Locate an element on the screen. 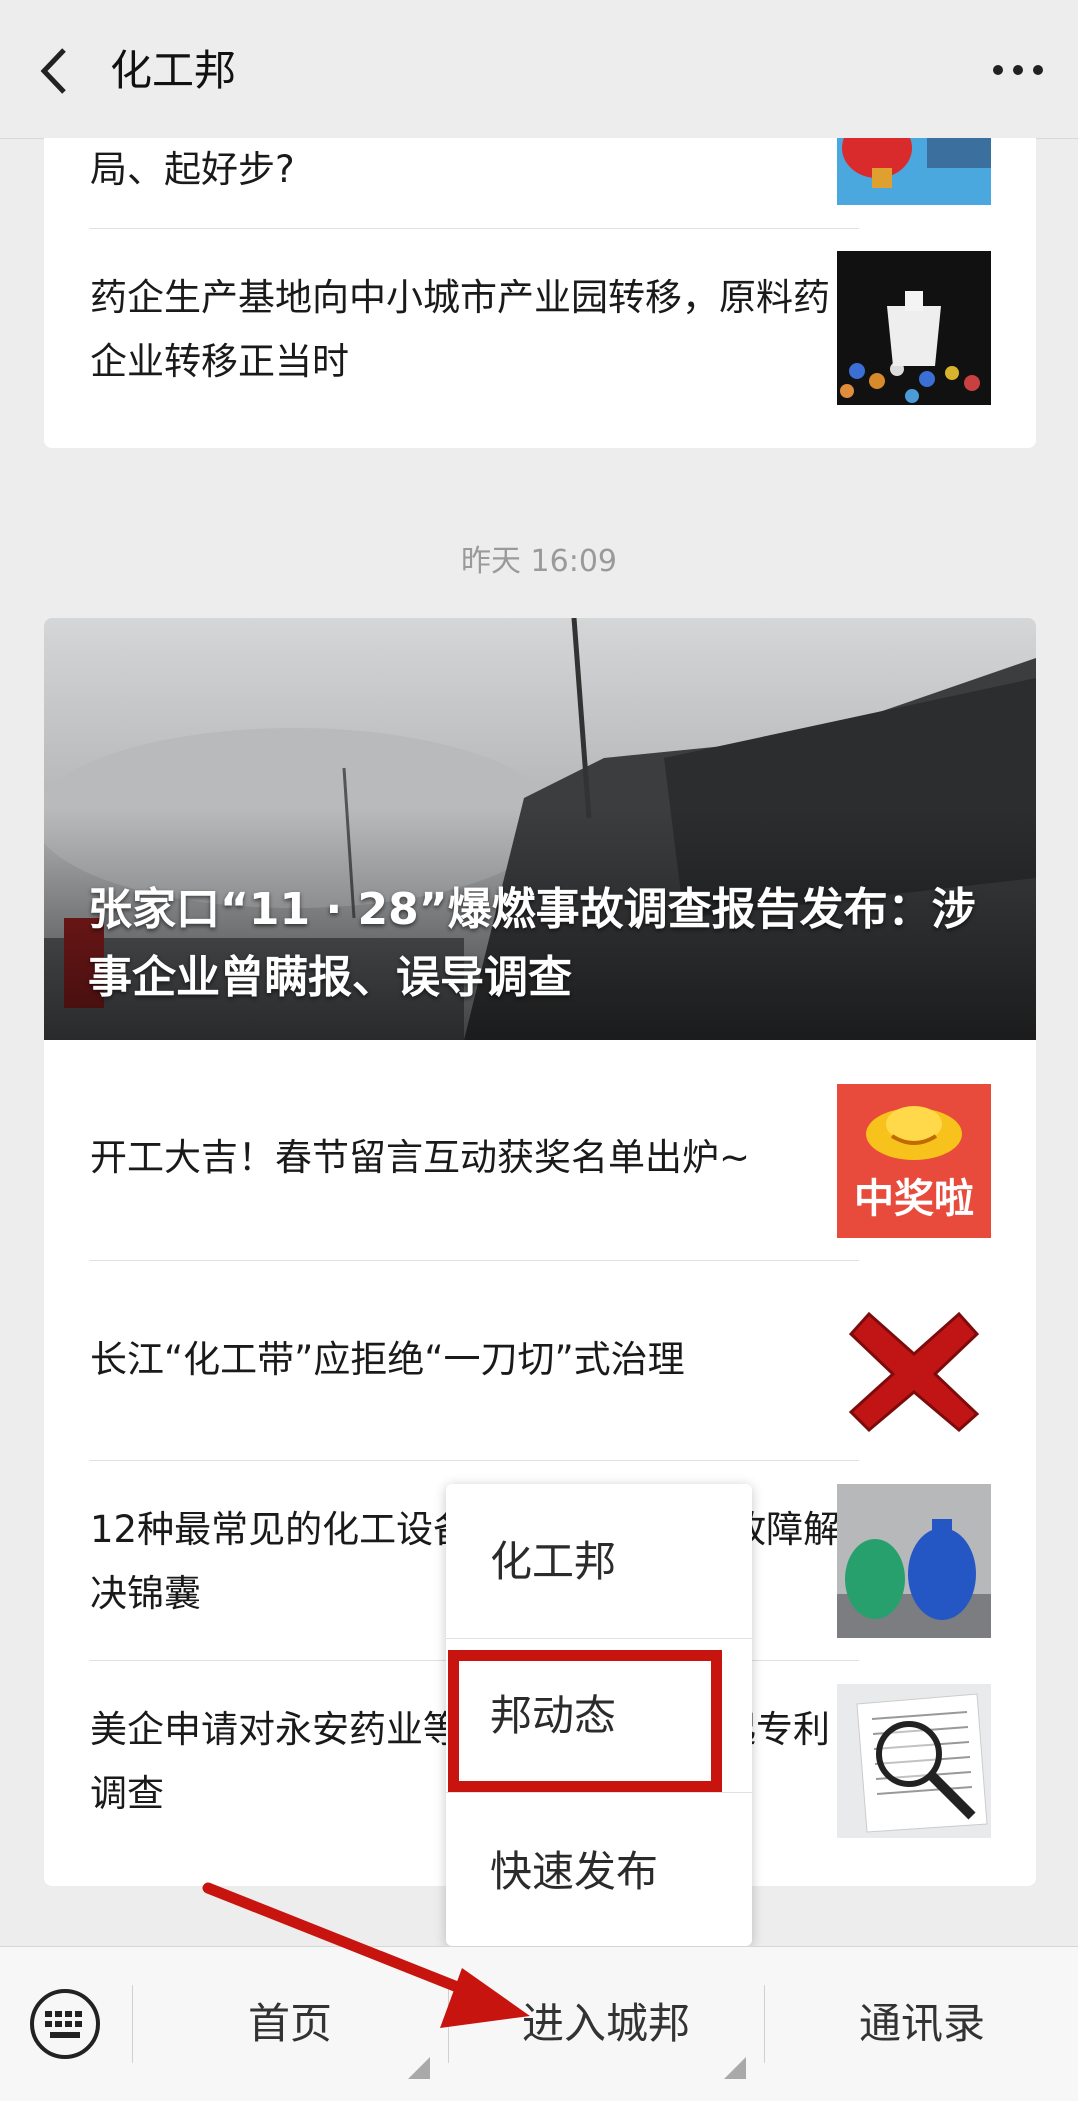 This screenshot has height=2101, width=1078. article-card-1: 局、起好步? 药企生产基地向中小城市产业园转移，原料药企业转移正当时 is located at coordinates (540, 293).